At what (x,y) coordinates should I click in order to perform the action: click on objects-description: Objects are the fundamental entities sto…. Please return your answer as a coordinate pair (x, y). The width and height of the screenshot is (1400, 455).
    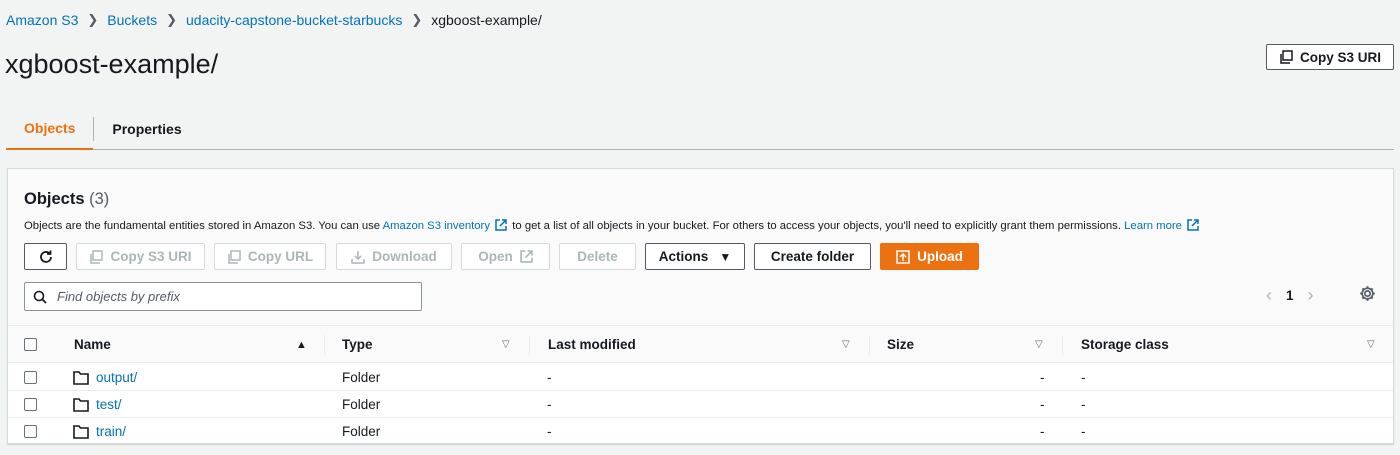
    Looking at the image, I should click on (612, 225).